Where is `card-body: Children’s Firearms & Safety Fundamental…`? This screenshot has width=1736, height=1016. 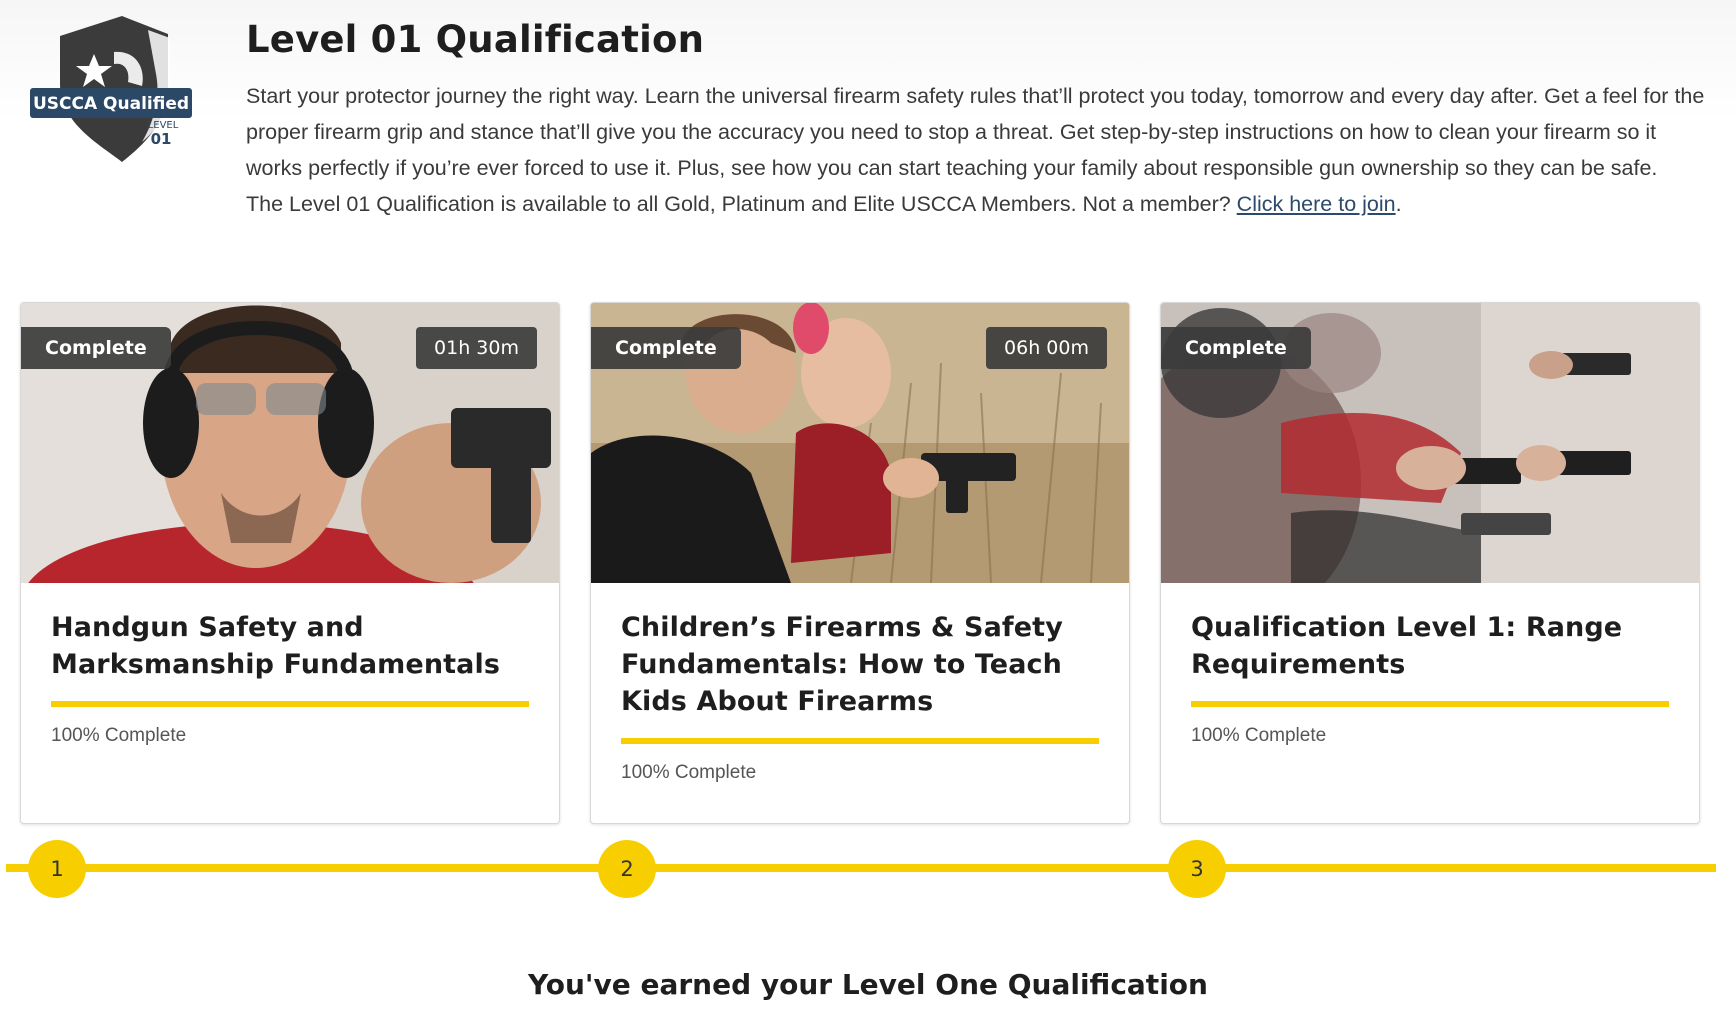
card-body: Children’s Firearms & Safety Fundamental… is located at coordinates (860, 696).